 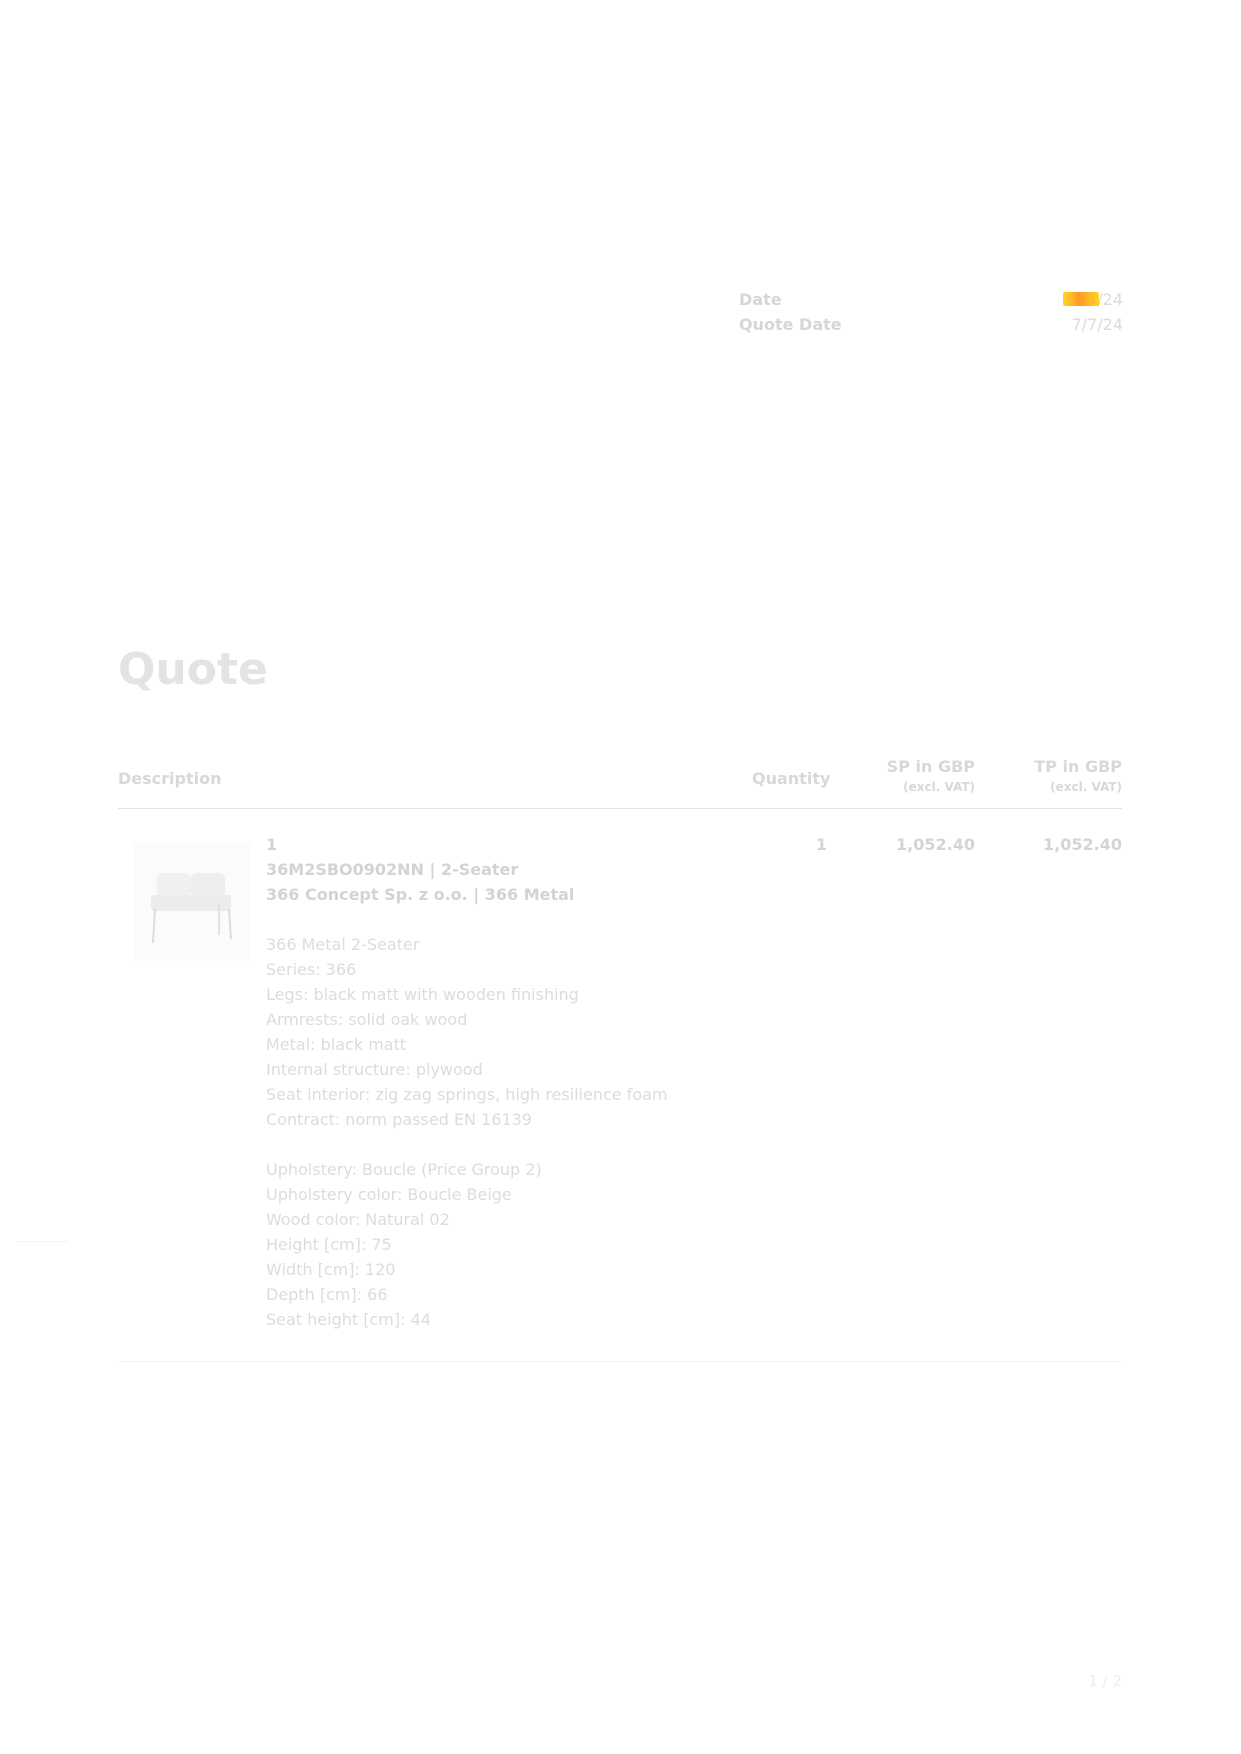 I want to click on column-header-tp: TP in GBP (excl. VAT), so click(x=1078, y=775).